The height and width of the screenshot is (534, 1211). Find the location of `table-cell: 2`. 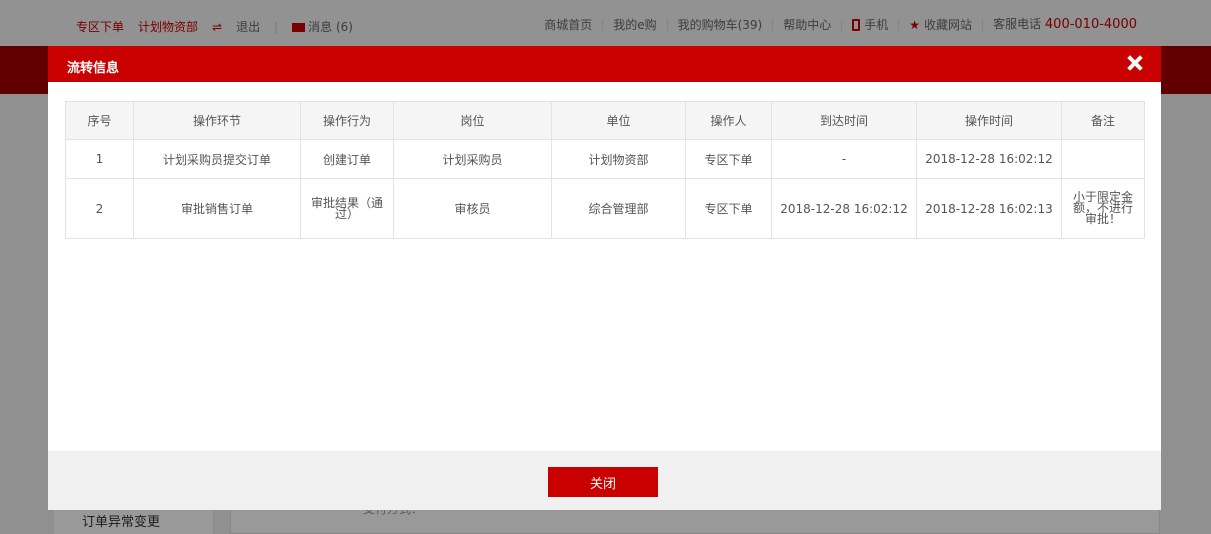

table-cell: 2 is located at coordinates (99, 208).